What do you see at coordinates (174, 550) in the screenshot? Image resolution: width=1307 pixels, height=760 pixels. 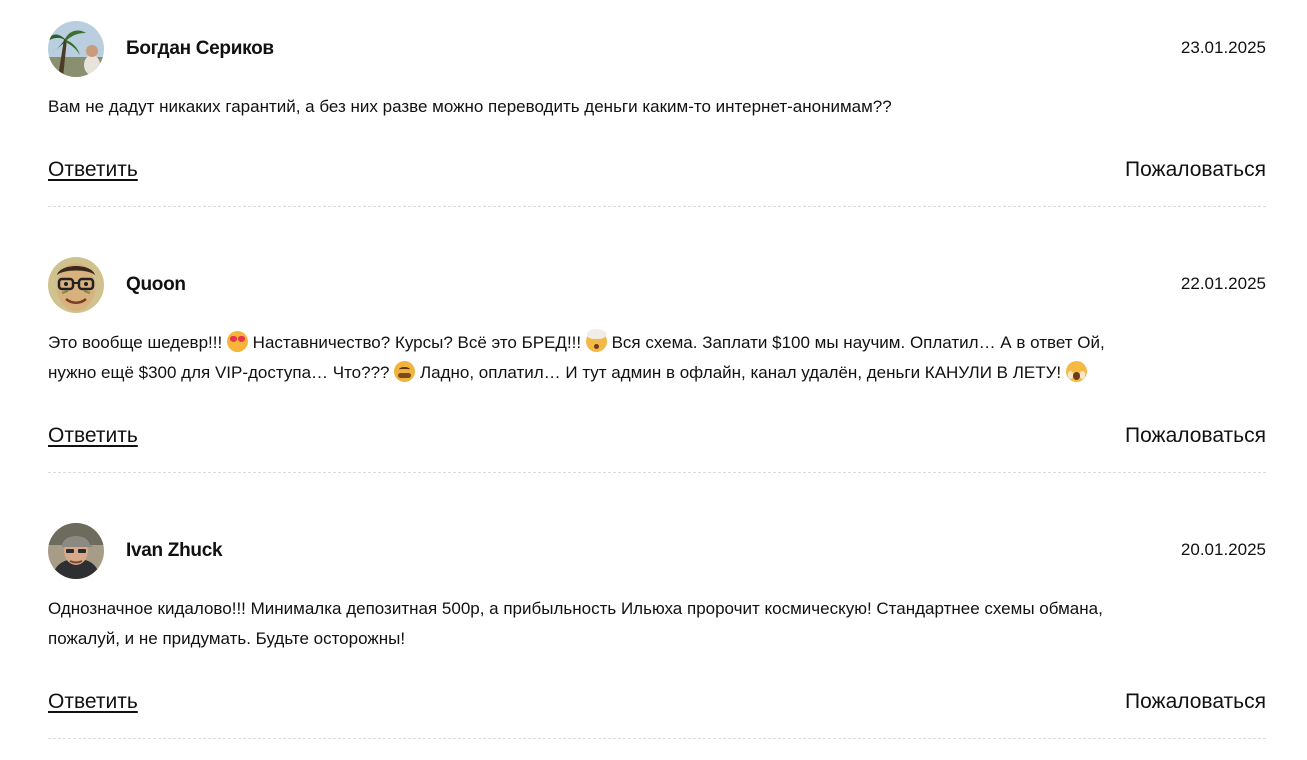 I see `author-name: Ivan Zhuck` at bounding box center [174, 550].